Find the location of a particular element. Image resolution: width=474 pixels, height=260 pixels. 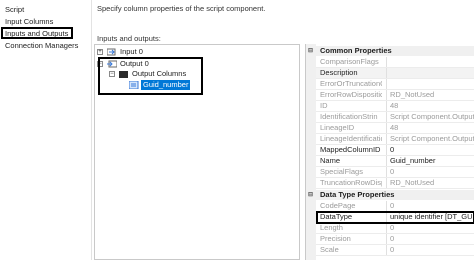

property-row: MappedColumnID 0 is located at coordinates (395, 150).